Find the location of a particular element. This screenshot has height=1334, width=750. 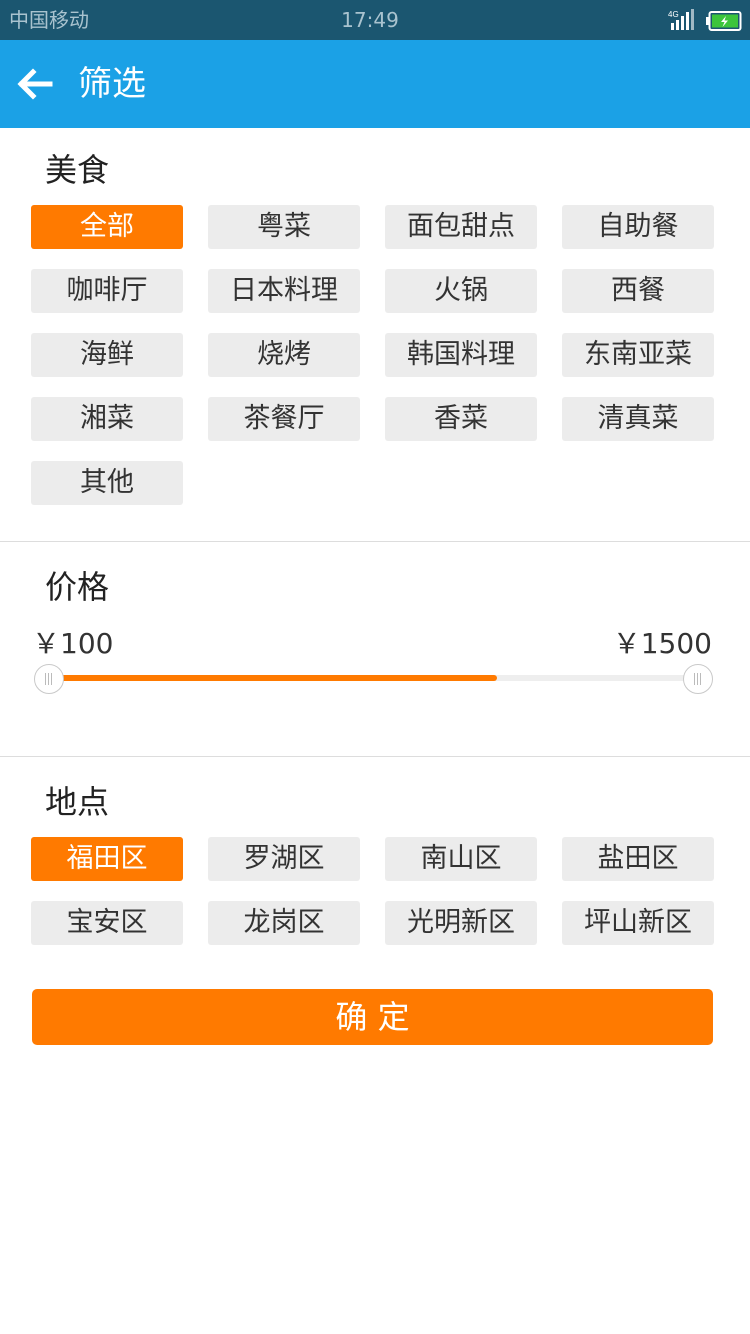

price-slider-min-handle is located at coordinates (49, 679).